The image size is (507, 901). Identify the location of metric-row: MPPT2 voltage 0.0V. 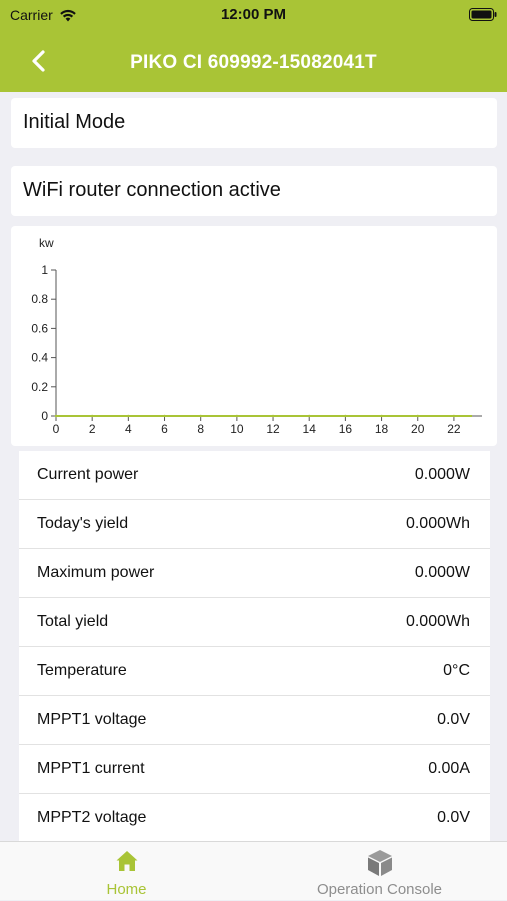
(254, 817).